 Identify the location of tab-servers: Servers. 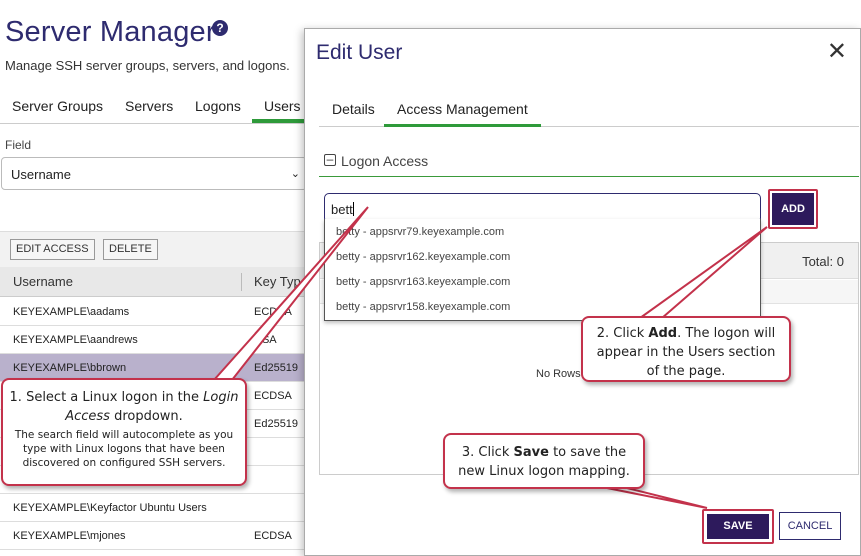
(149, 109).